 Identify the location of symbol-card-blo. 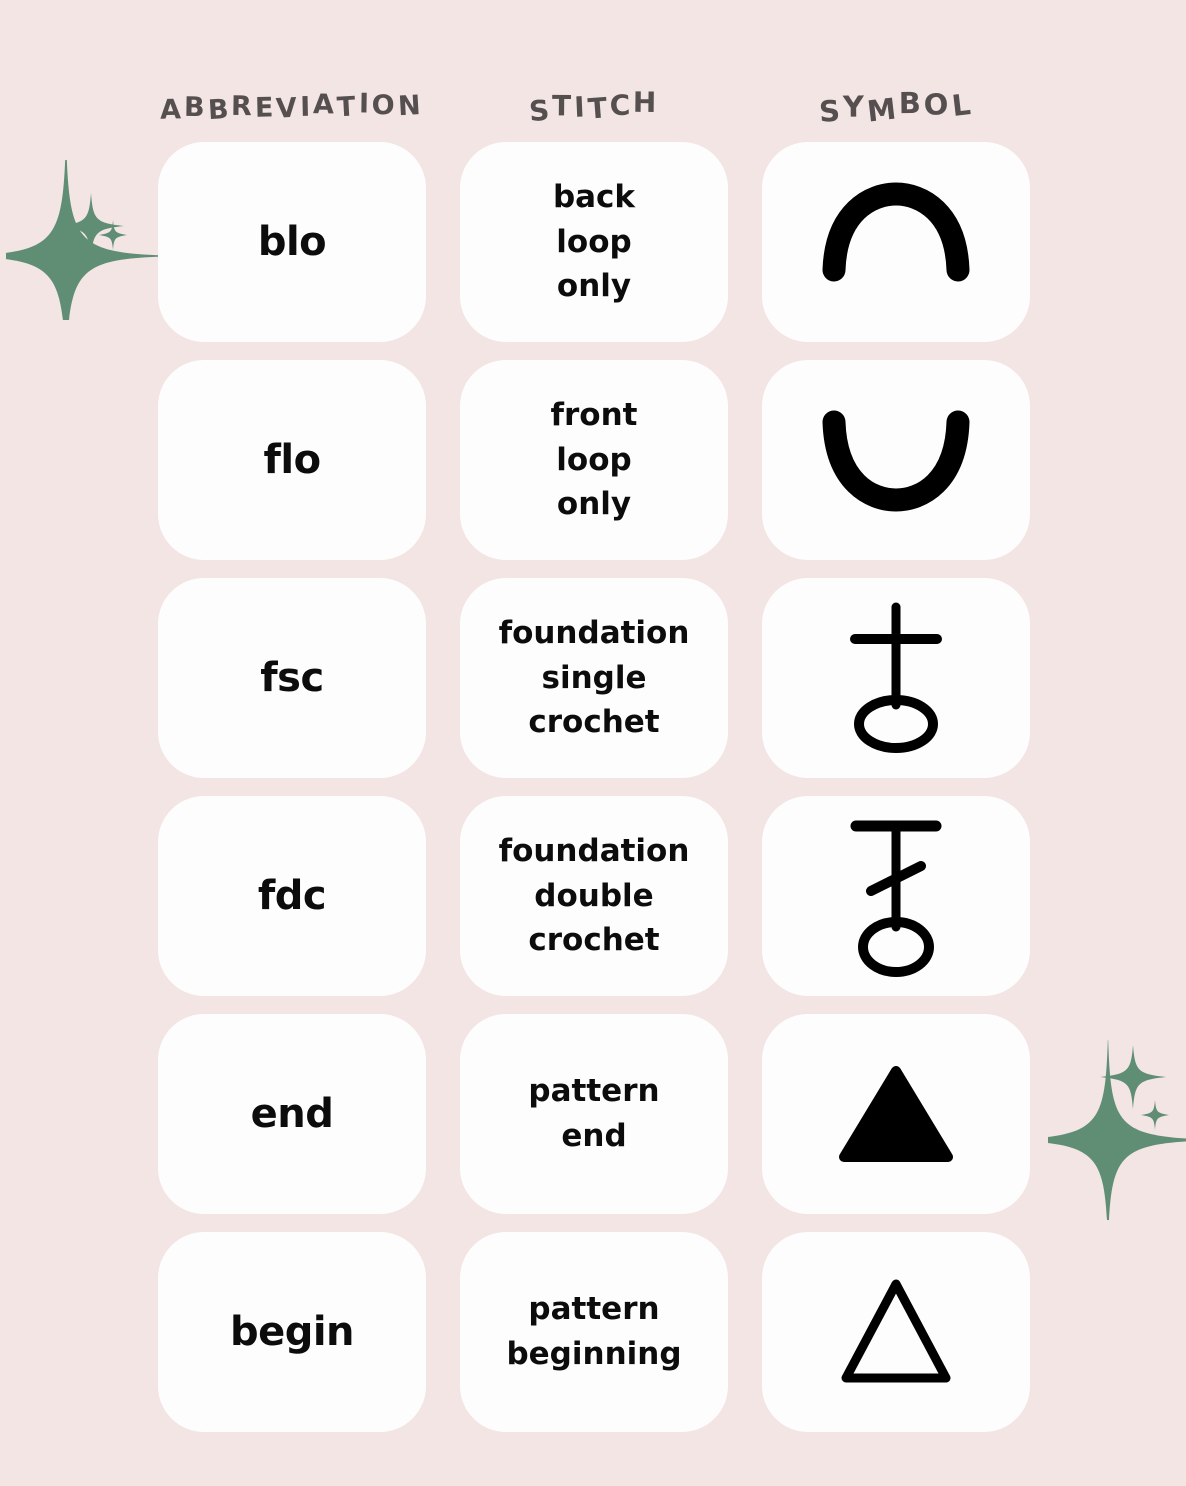
(896, 242).